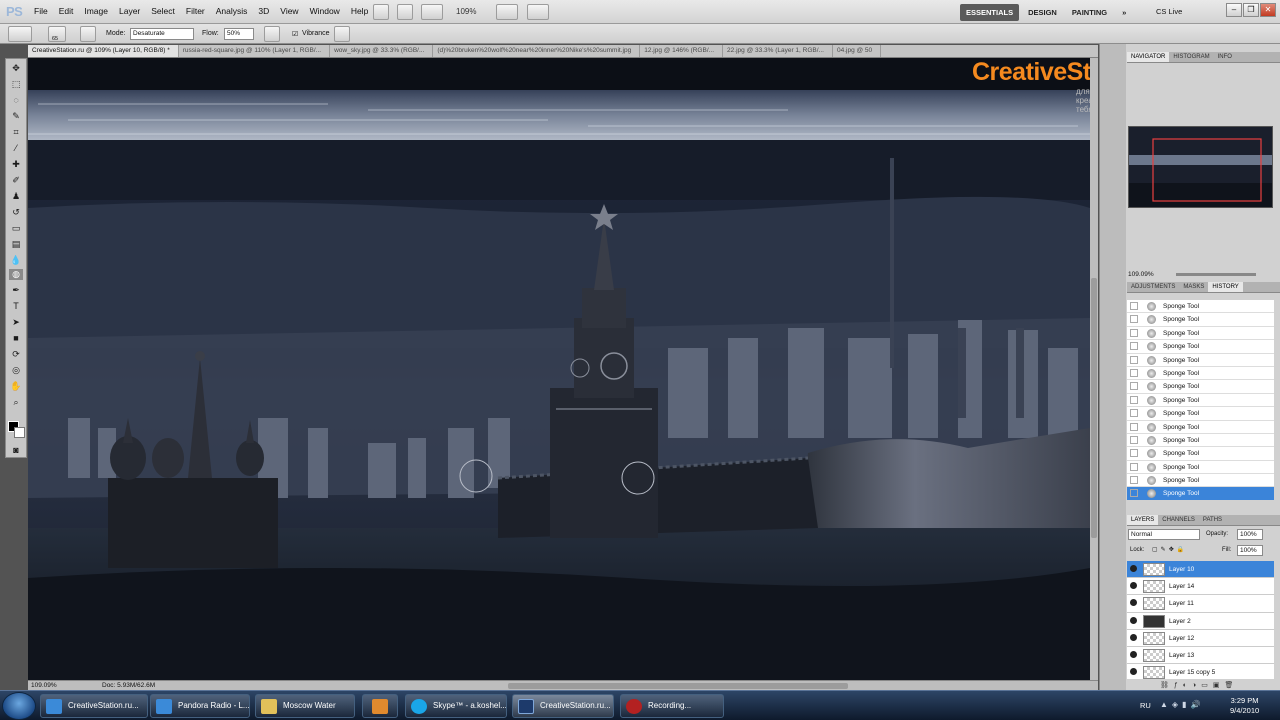 The height and width of the screenshot is (720, 1280). Describe the element at coordinates (1193, 287) in the screenshot. I see `tab-masks: MASKS` at that location.